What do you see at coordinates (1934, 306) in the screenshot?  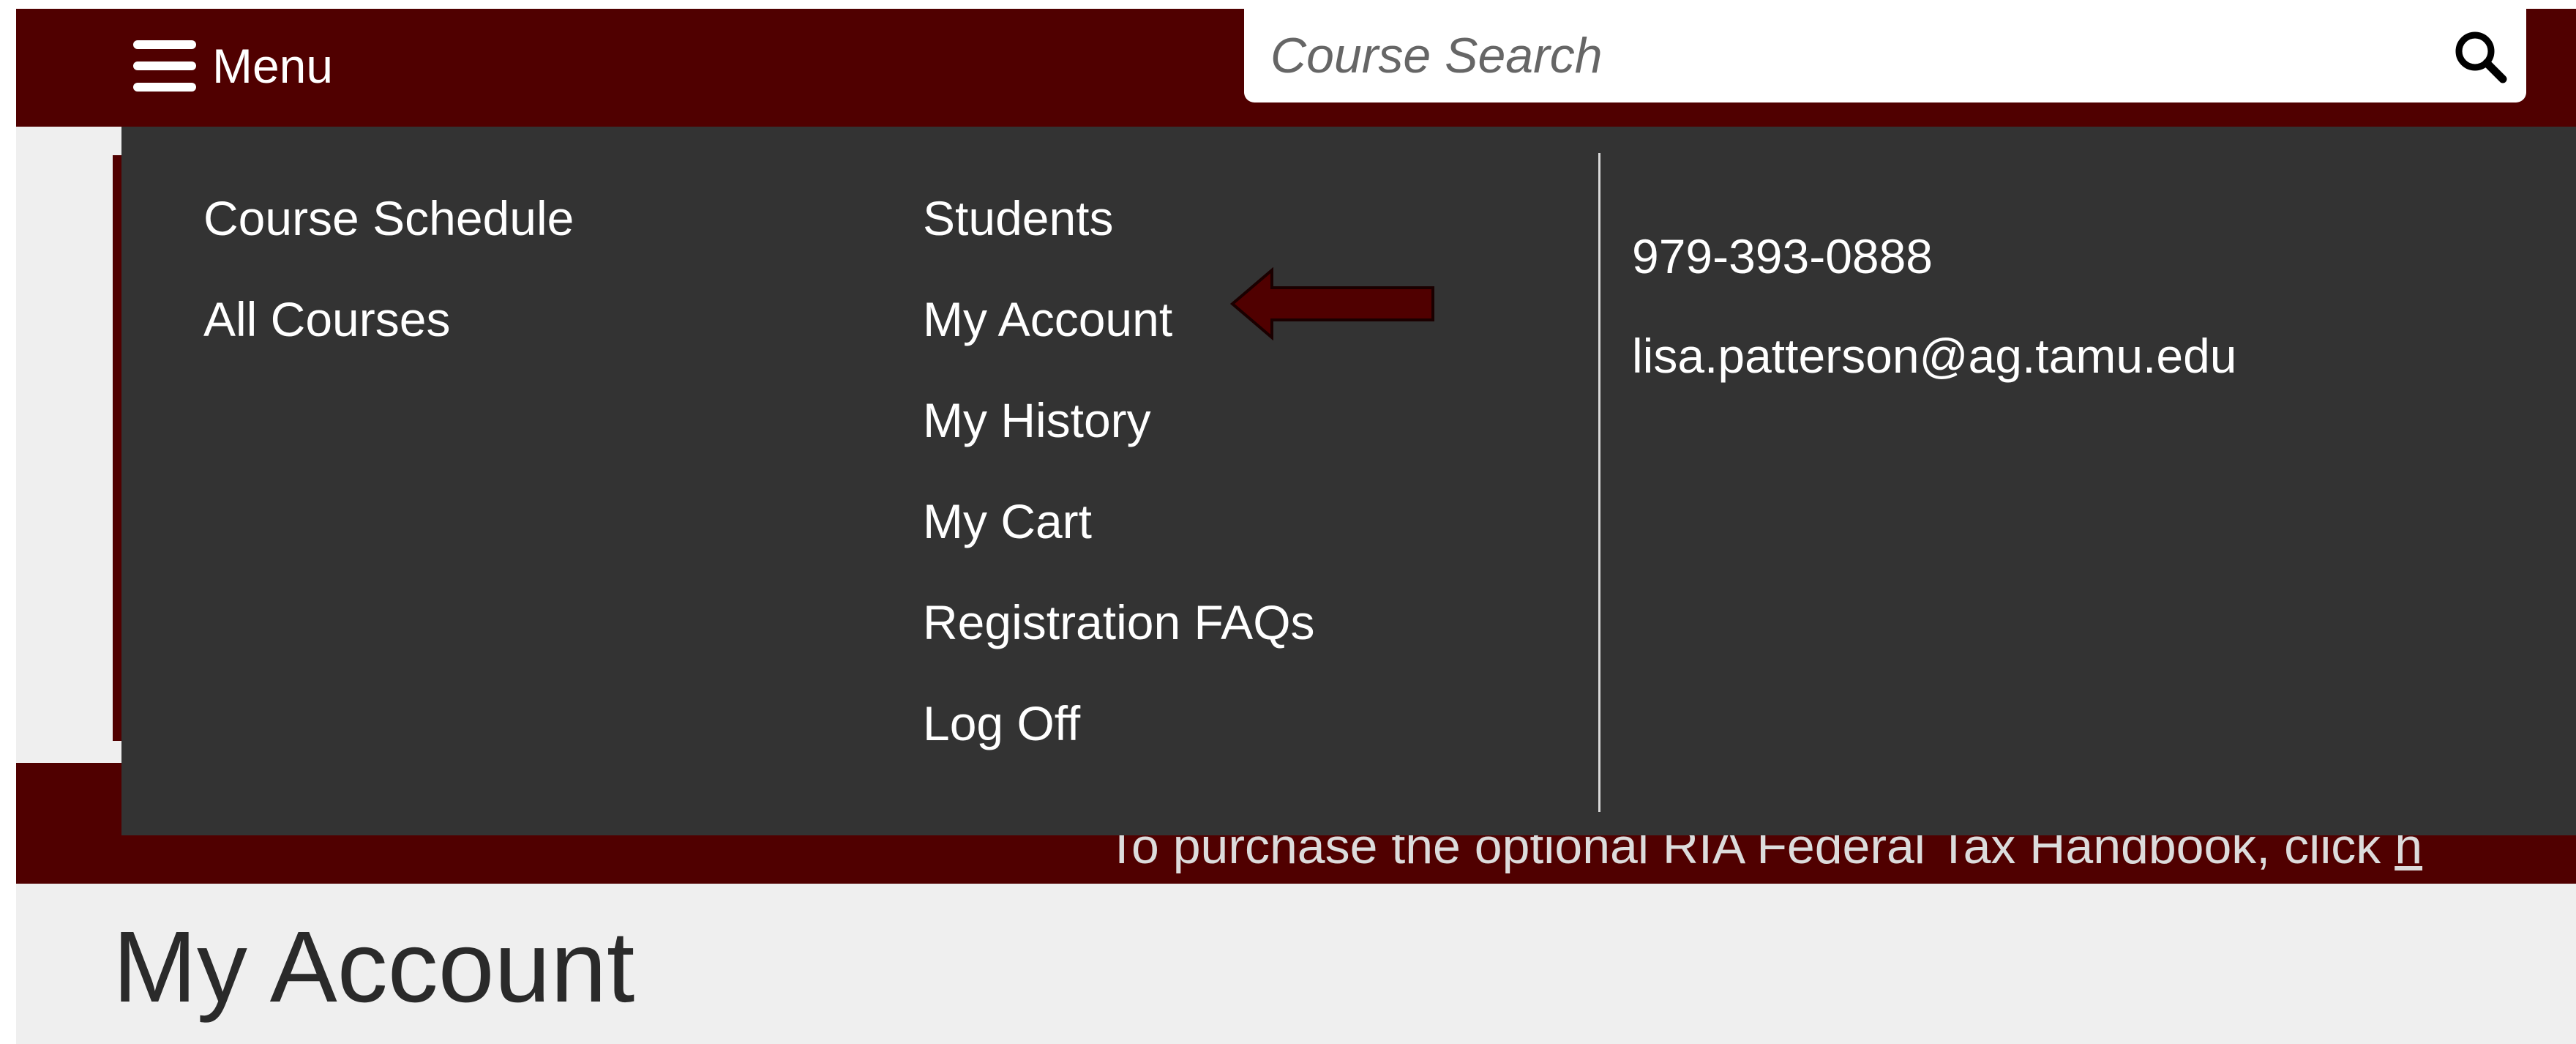 I see `contact-info: 979-393-0888 lisa.patterson@ag.tamu.edu` at bounding box center [1934, 306].